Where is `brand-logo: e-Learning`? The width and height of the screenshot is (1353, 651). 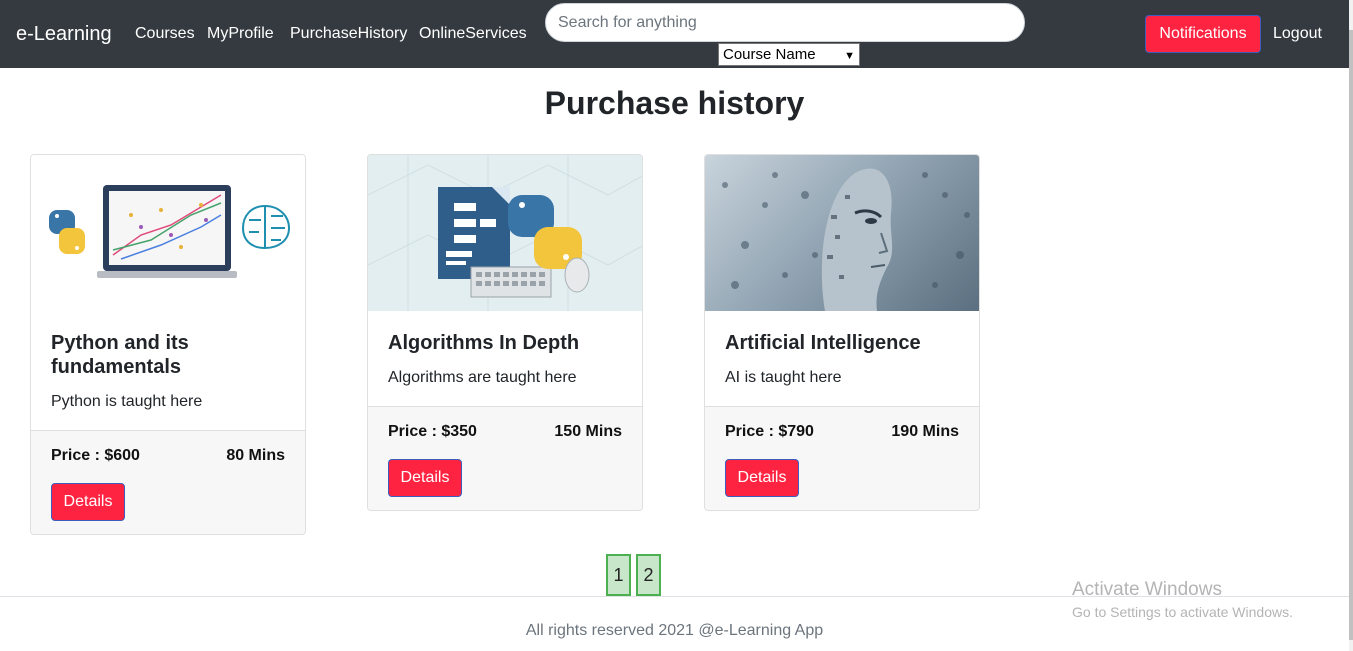 brand-logo: e-Learning is located at coordinates (64, 34).